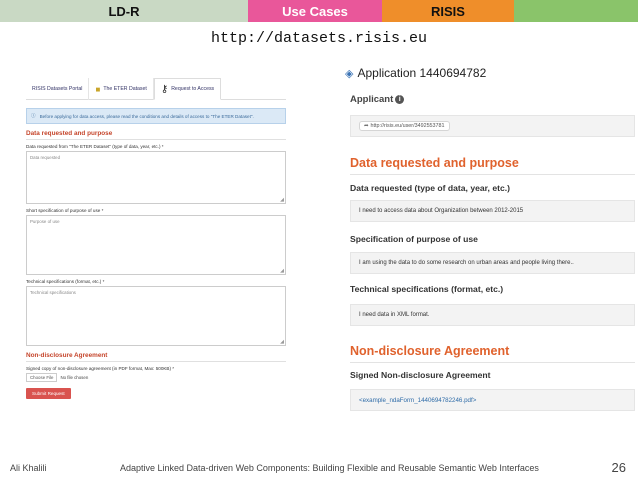 This screenshot has width=638, height=479. I want to click on submit-request-button: Submit Request, so click(48, 393).